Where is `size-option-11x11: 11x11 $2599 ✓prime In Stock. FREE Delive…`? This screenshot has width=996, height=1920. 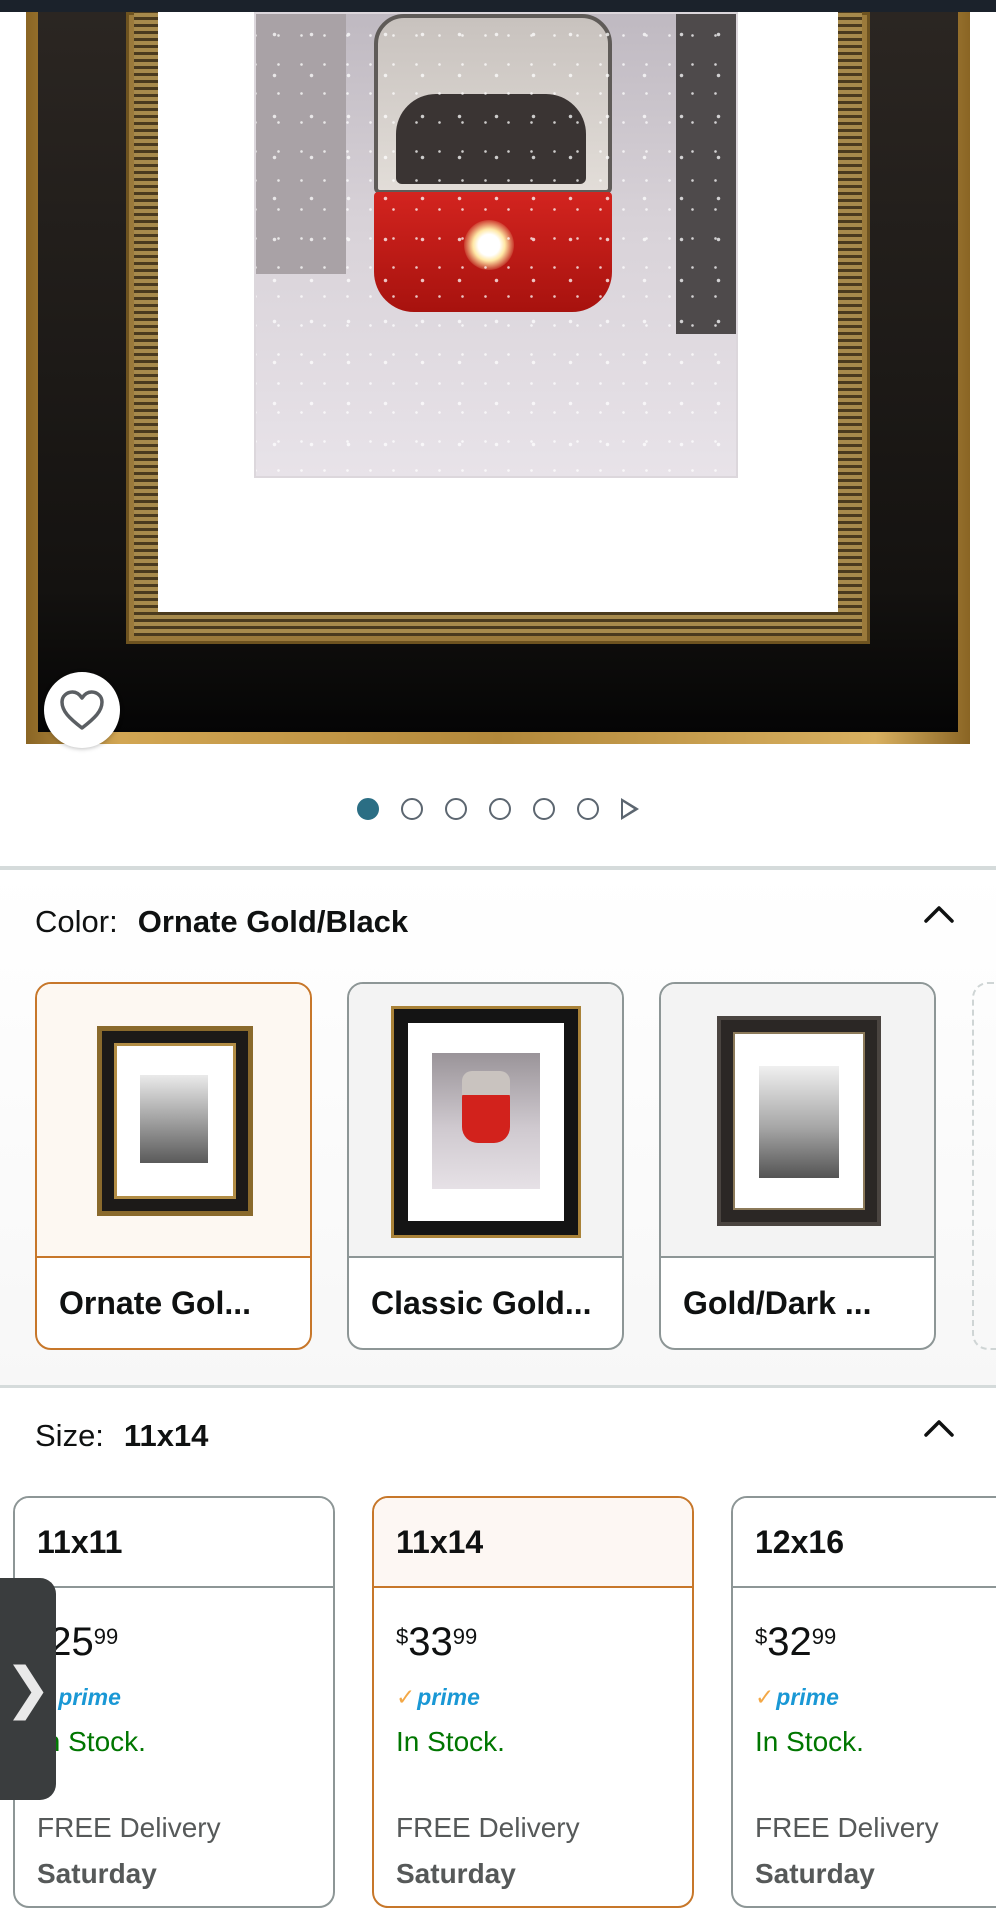
size-option-11x11: 11x11 $2599 ✓prime In Stock. FREE Delive… is located at coordinates (174, 1702).